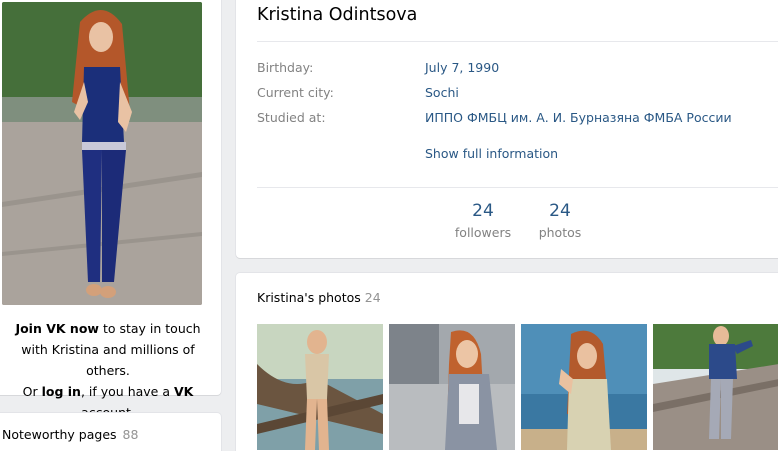  I want to click on info-label: Current city:, so click(295, 92).